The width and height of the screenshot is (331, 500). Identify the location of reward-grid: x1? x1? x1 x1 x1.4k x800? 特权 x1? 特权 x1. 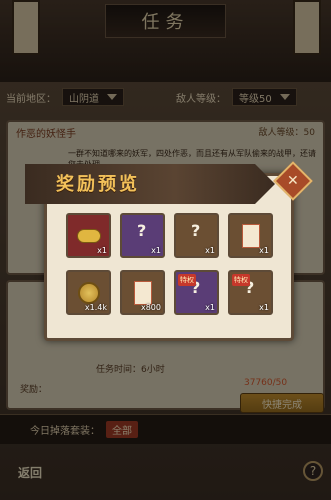
(171, 267).